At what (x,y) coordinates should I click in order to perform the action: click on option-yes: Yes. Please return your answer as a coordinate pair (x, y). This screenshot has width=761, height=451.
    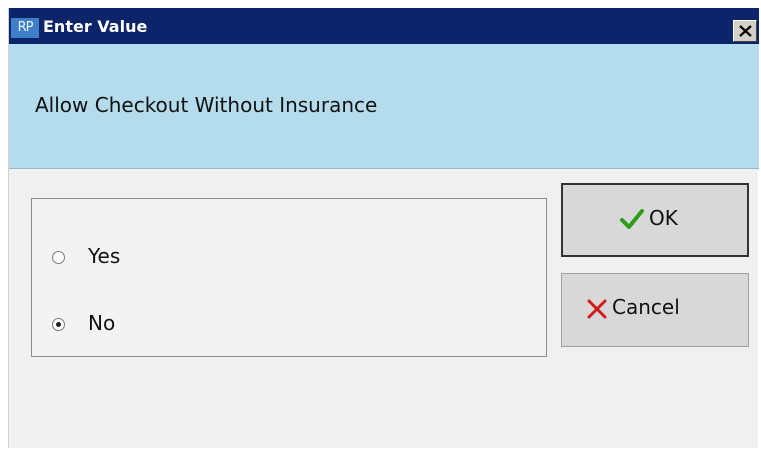
    Looking at the image, I should click on (182, 259).